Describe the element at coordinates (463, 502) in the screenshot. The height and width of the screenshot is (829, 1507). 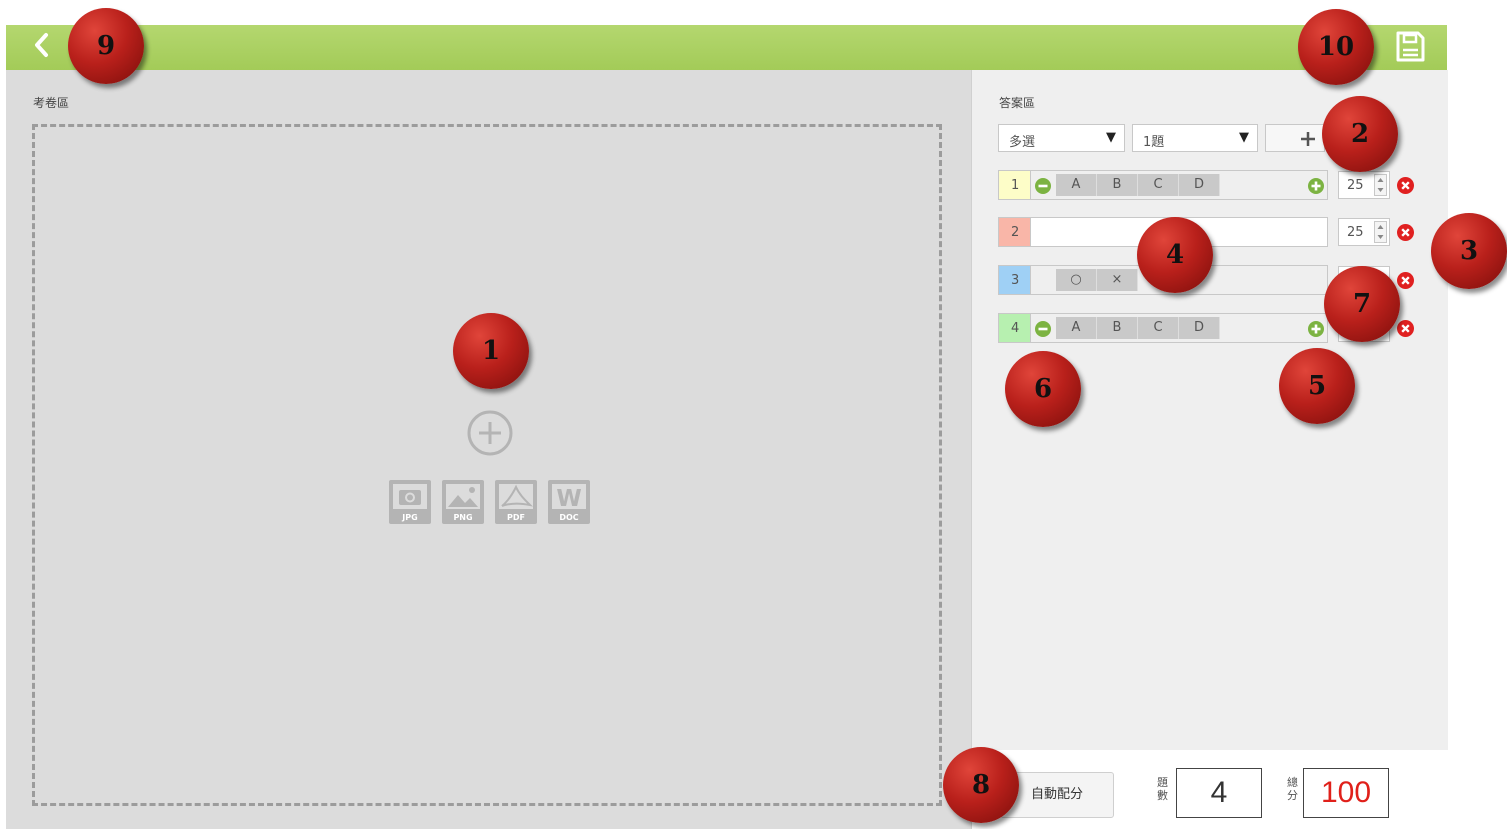
I see `png-file-icon: PNG` at that location.